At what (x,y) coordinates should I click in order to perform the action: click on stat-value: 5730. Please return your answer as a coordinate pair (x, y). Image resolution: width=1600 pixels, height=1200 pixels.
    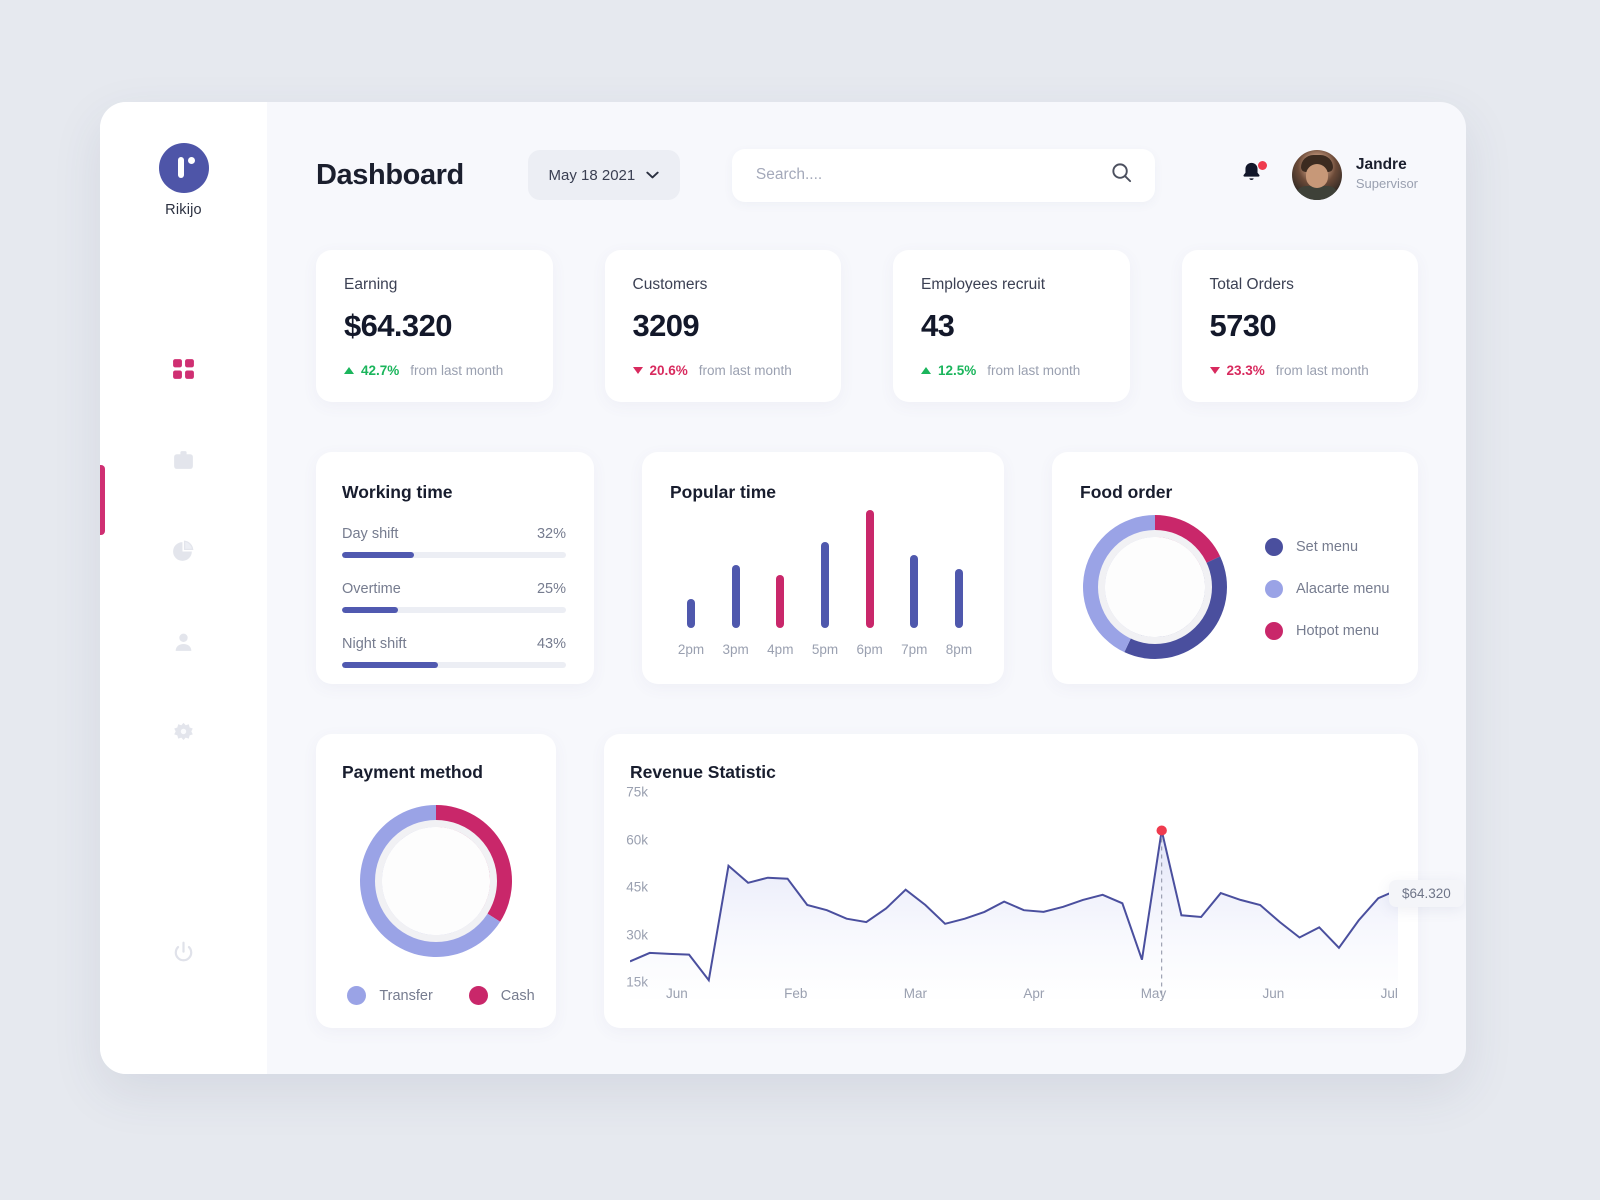
    Looking at the image, I should click on (1243, 325).